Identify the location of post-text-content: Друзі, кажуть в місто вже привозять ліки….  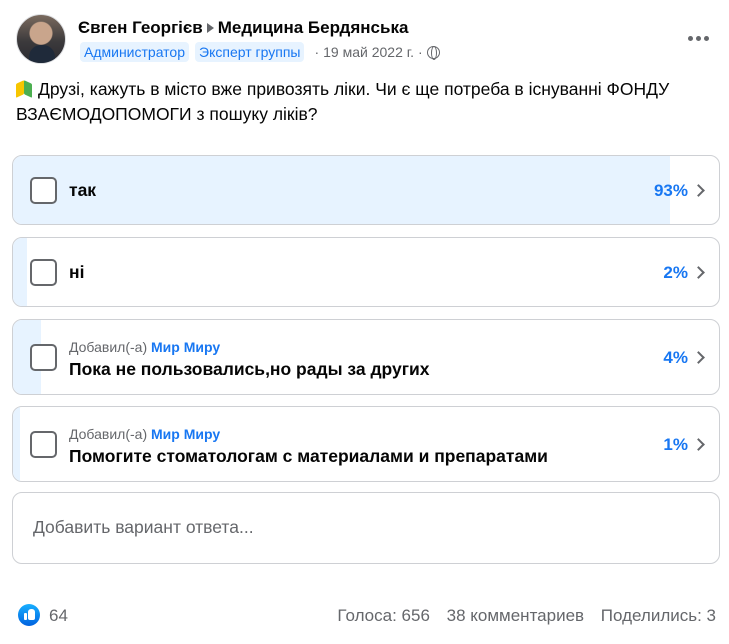
(343, 101).